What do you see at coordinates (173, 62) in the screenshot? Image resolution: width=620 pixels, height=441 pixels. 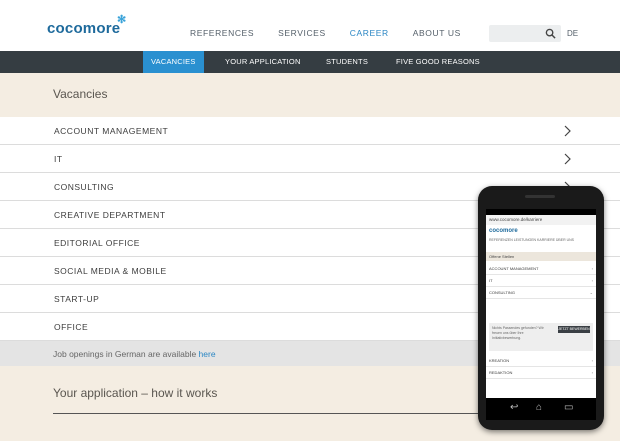 I see `subnav-vacancies: VACANCIES` at bounding box center [173, 62].